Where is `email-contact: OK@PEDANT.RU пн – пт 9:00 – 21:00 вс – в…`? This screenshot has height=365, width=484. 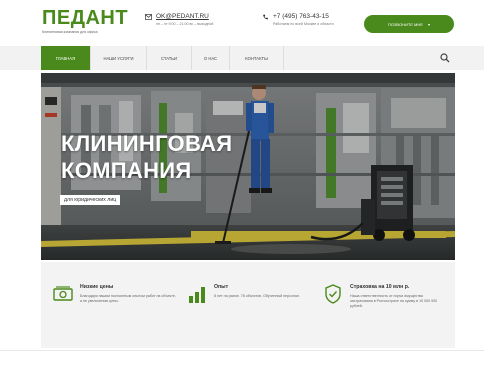
email-contact: OK@PEDANT.RU пн – пт 9:00 – 21:00 вс – в… is located at coordinates (179, 19).